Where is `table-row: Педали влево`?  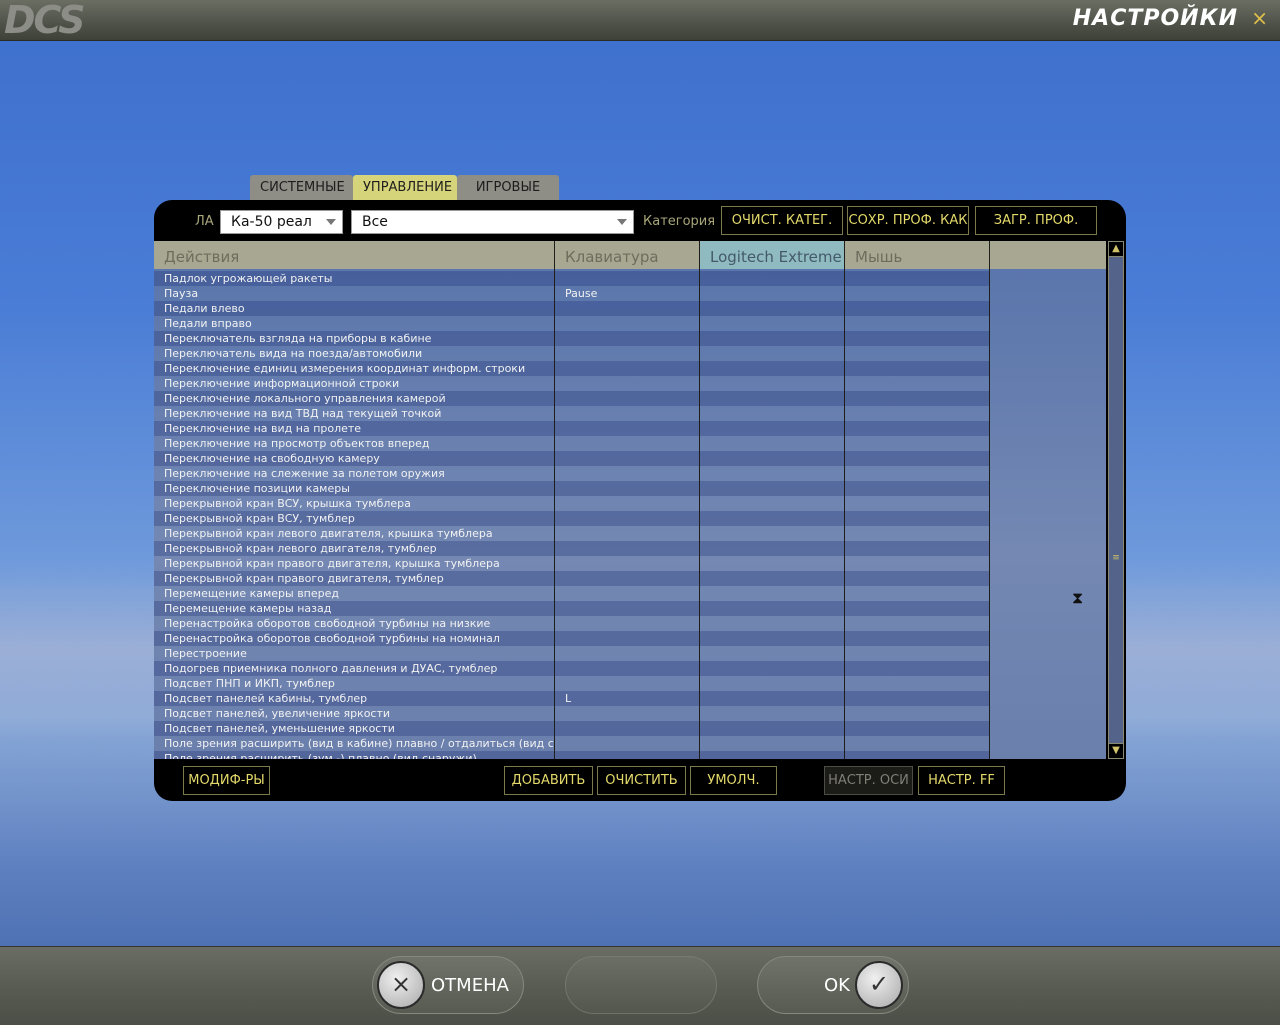
table-row: Педали влево is located at coordinates (630, 308).